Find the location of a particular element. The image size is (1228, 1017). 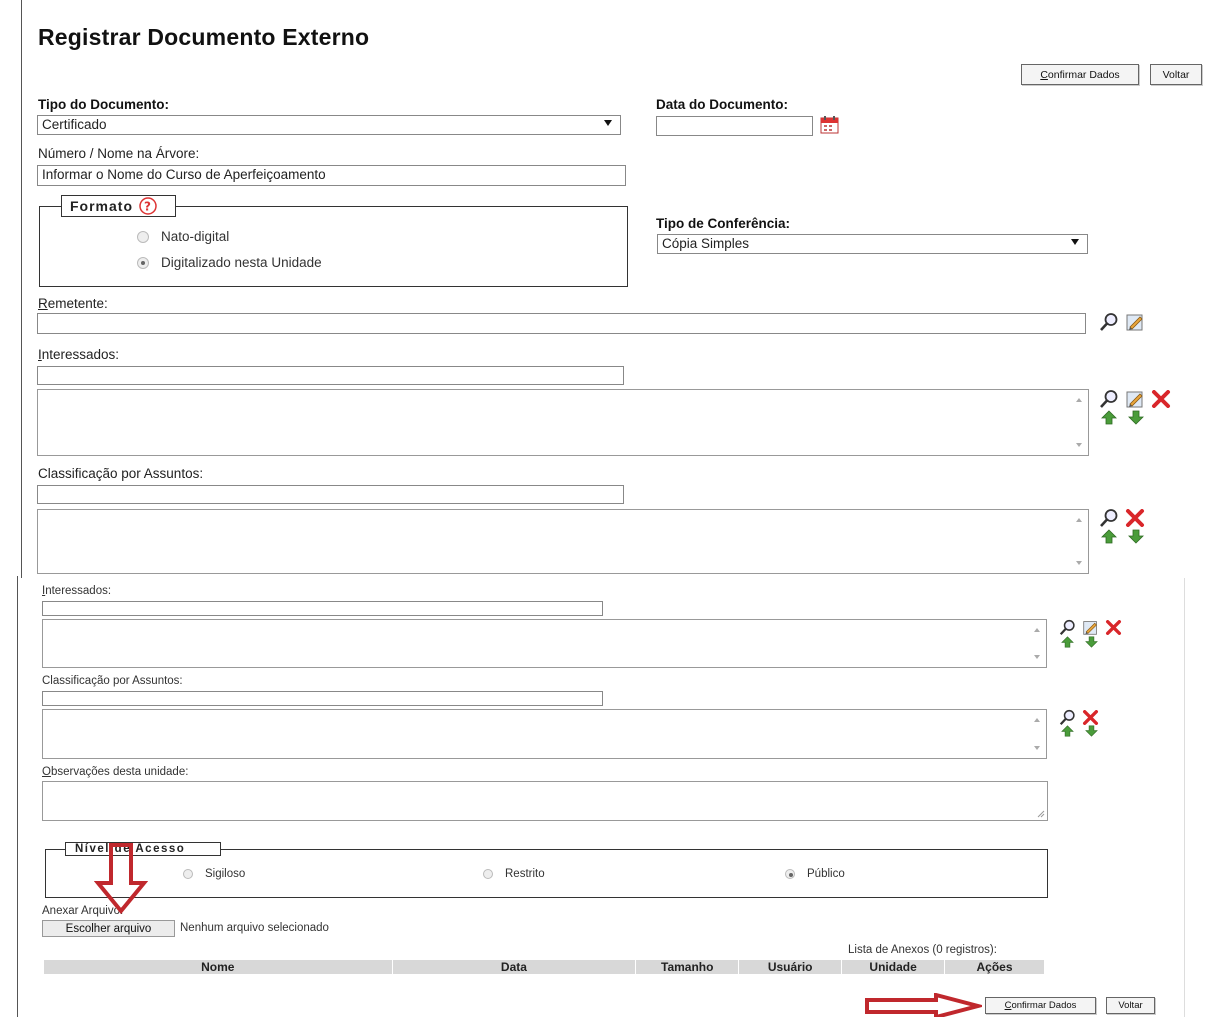

radio-label: Sigiloso is located at coordinates (225, 874).